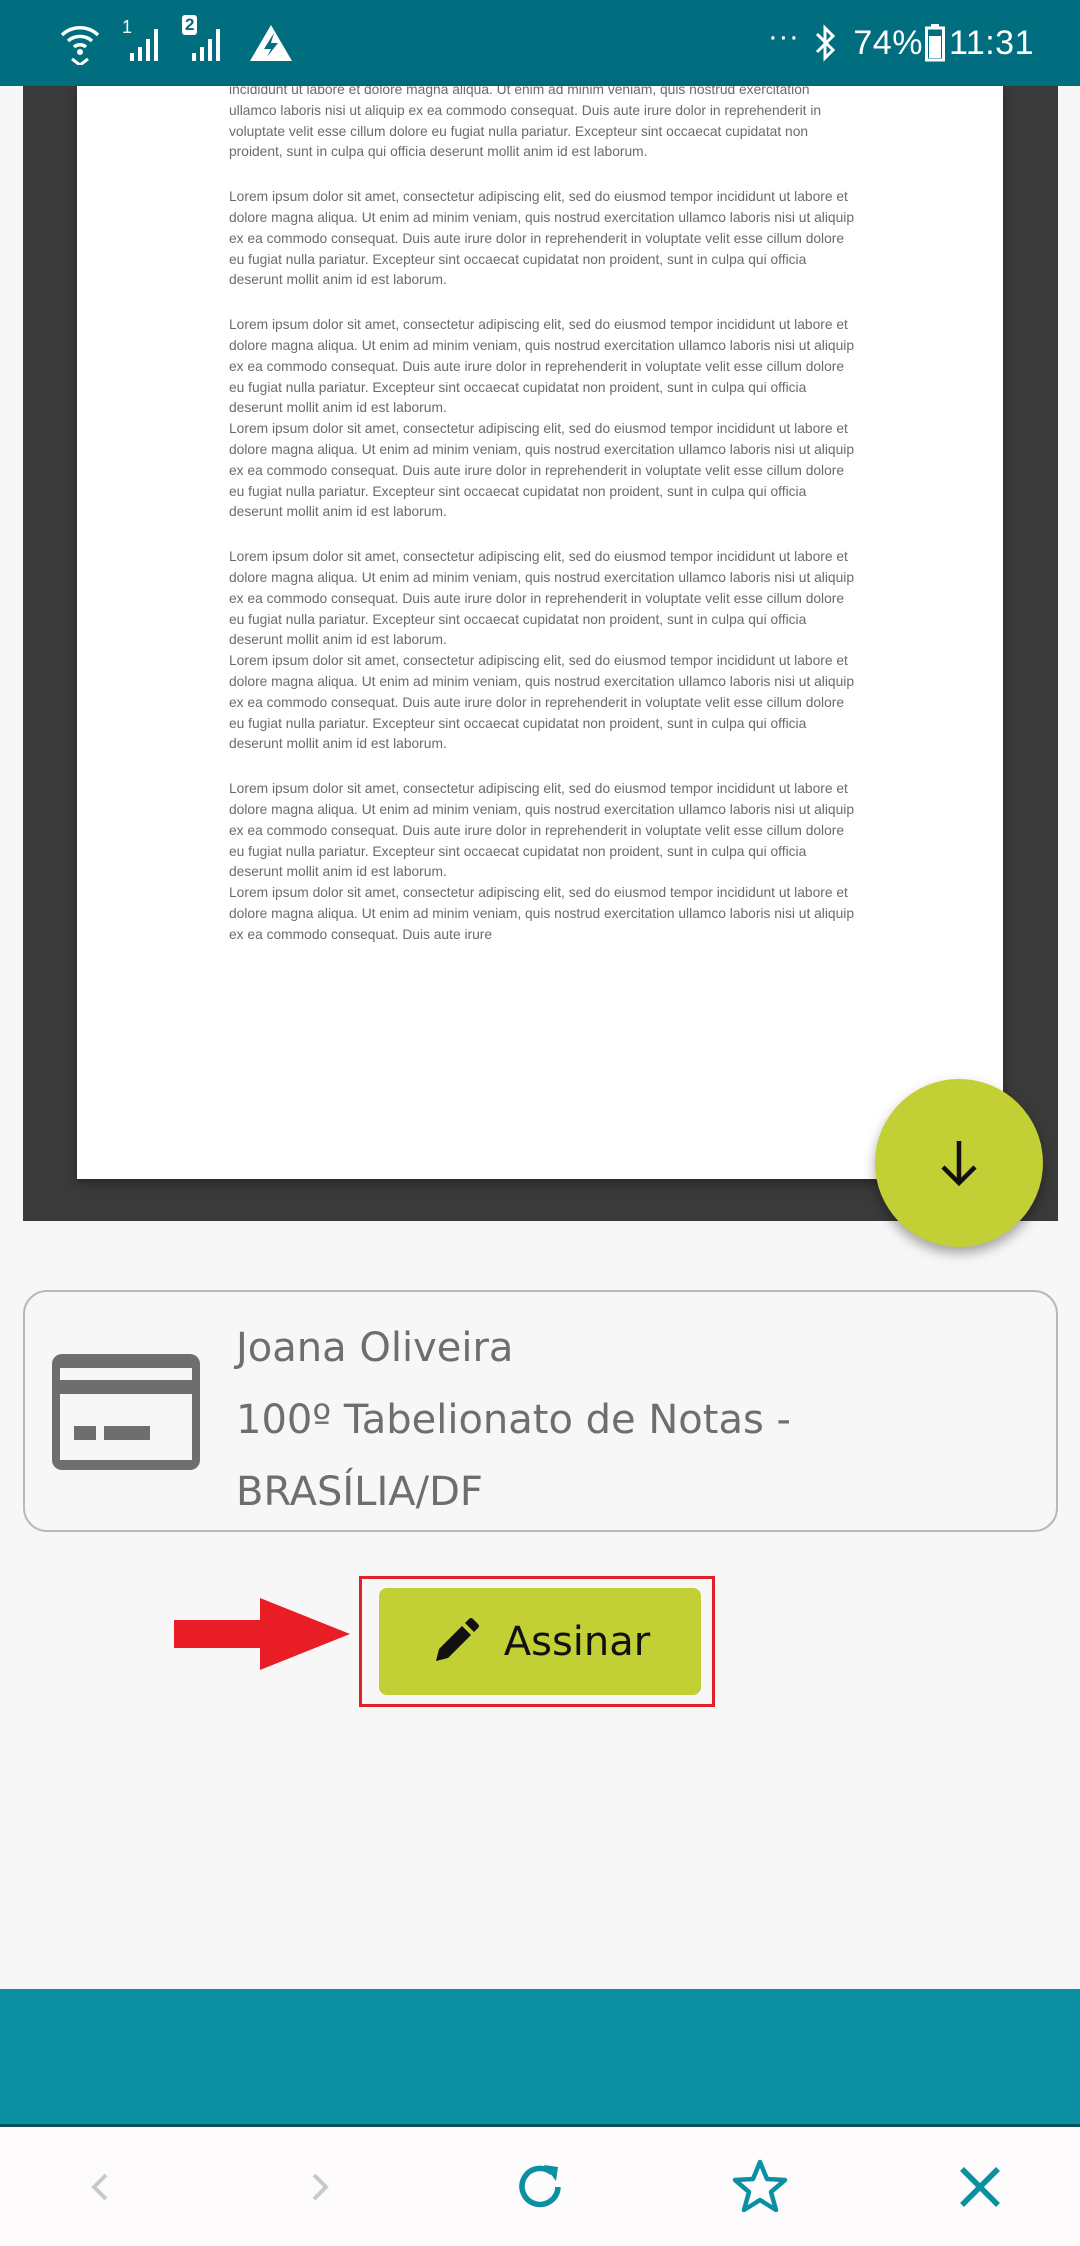 This screenshot has width=1080, height=2246. I want to click on pen-icon, so click(457, 1639).